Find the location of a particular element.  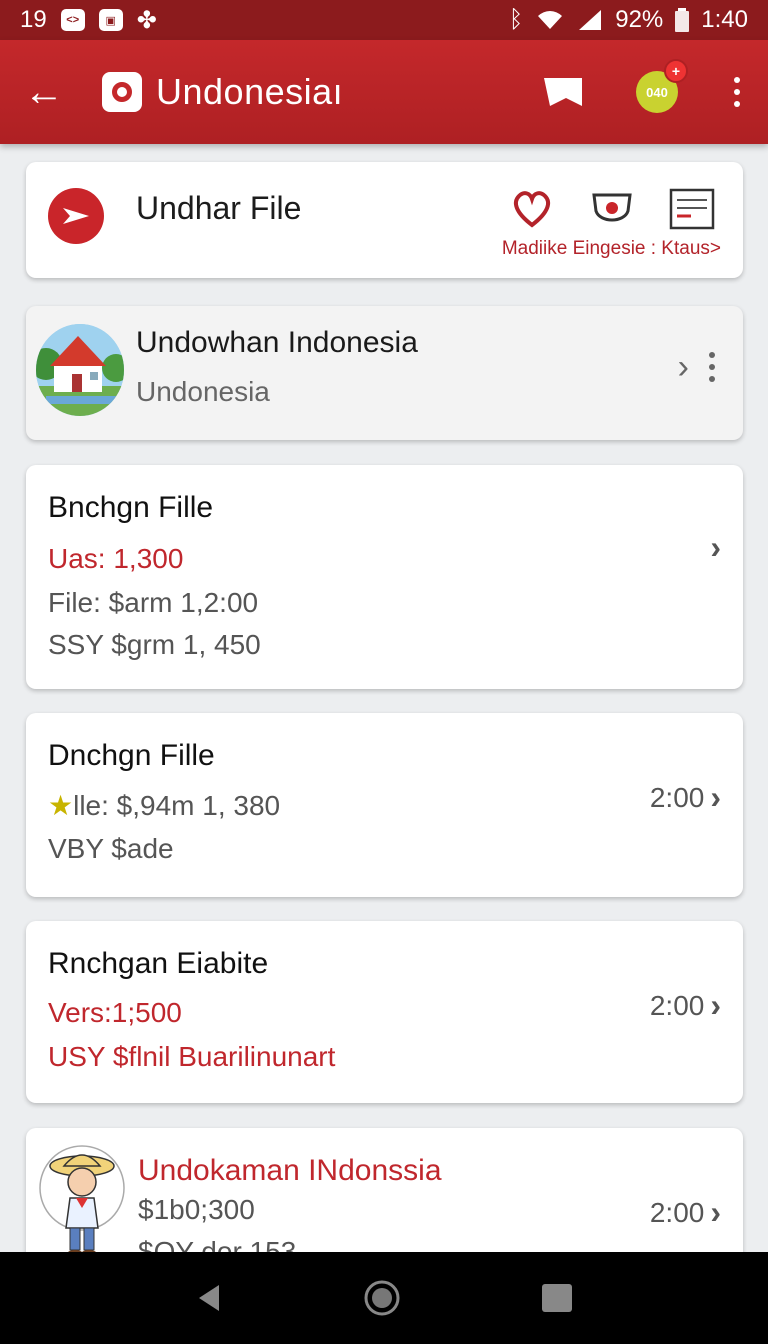

list-item-line: Vers:1;500 is located at coordinates (115, 1012).